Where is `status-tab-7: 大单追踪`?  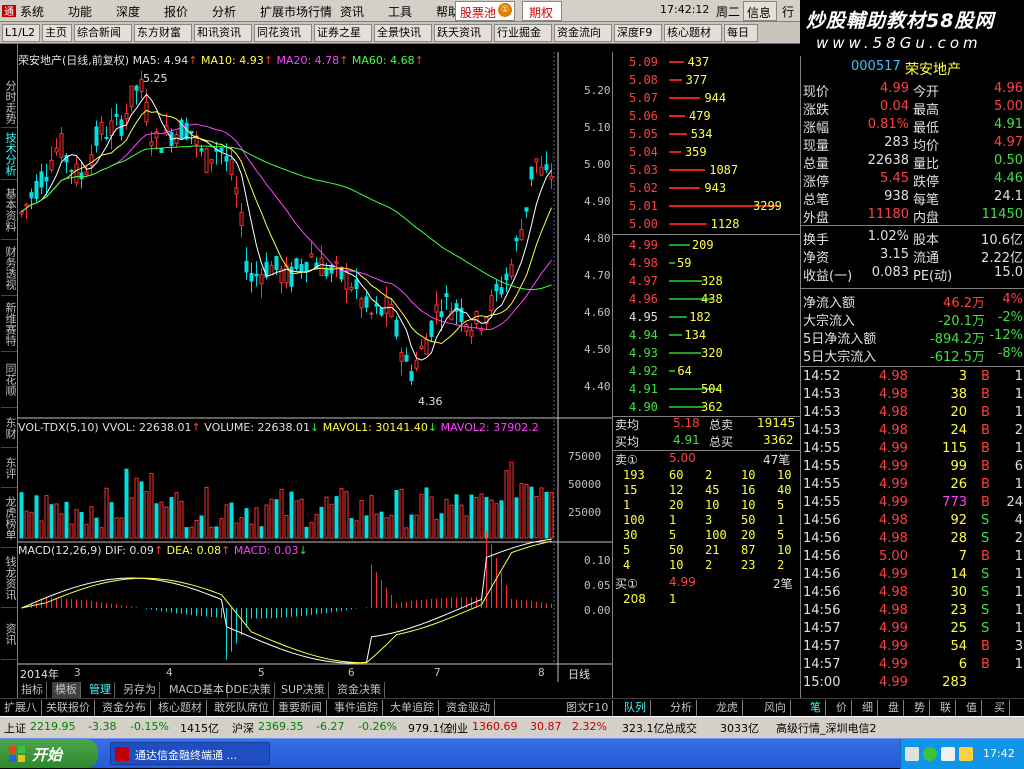
status-tab-7: 大单追踪 is located at coordinates (412, 708).